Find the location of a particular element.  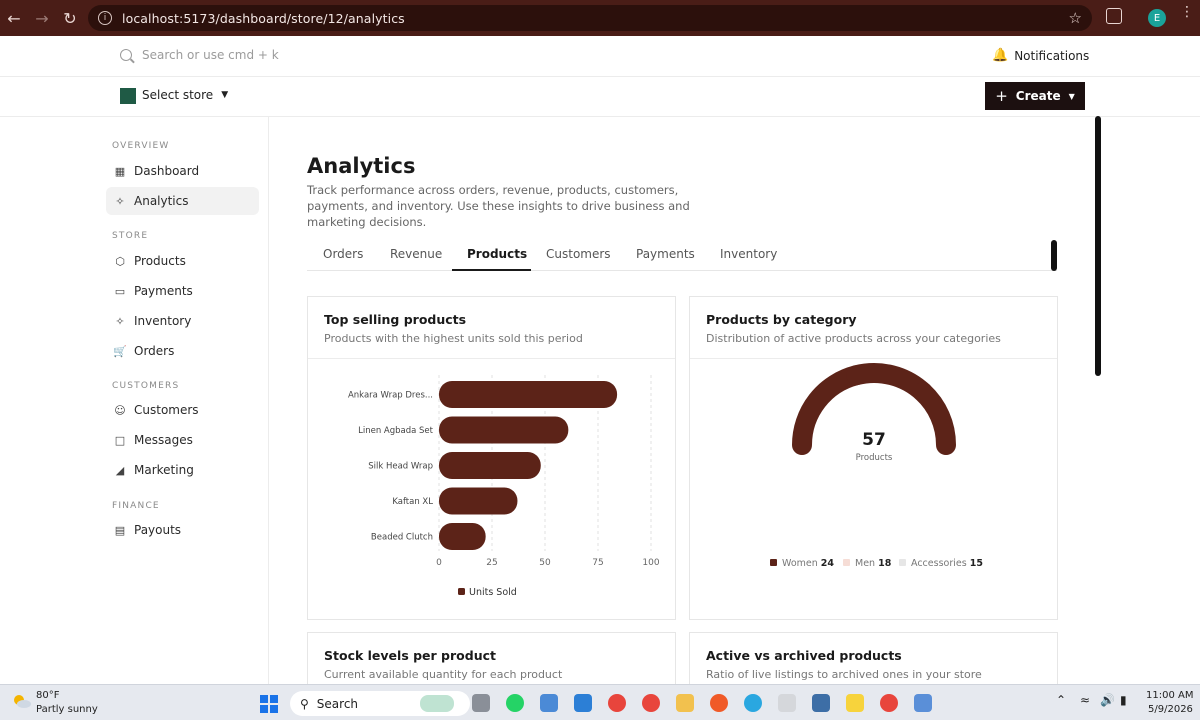

chrome-profile-icon is located at coordinates (651, 703).